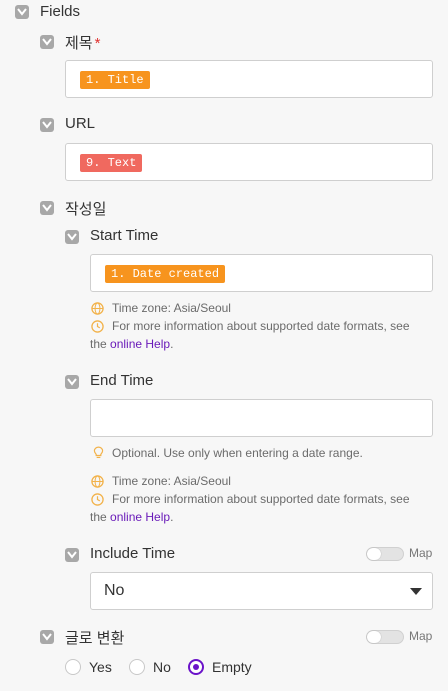 The image size is (448, 691). Describe the element at coordinates (137, 667) in the screenshot. I see `radio-no` at that location.